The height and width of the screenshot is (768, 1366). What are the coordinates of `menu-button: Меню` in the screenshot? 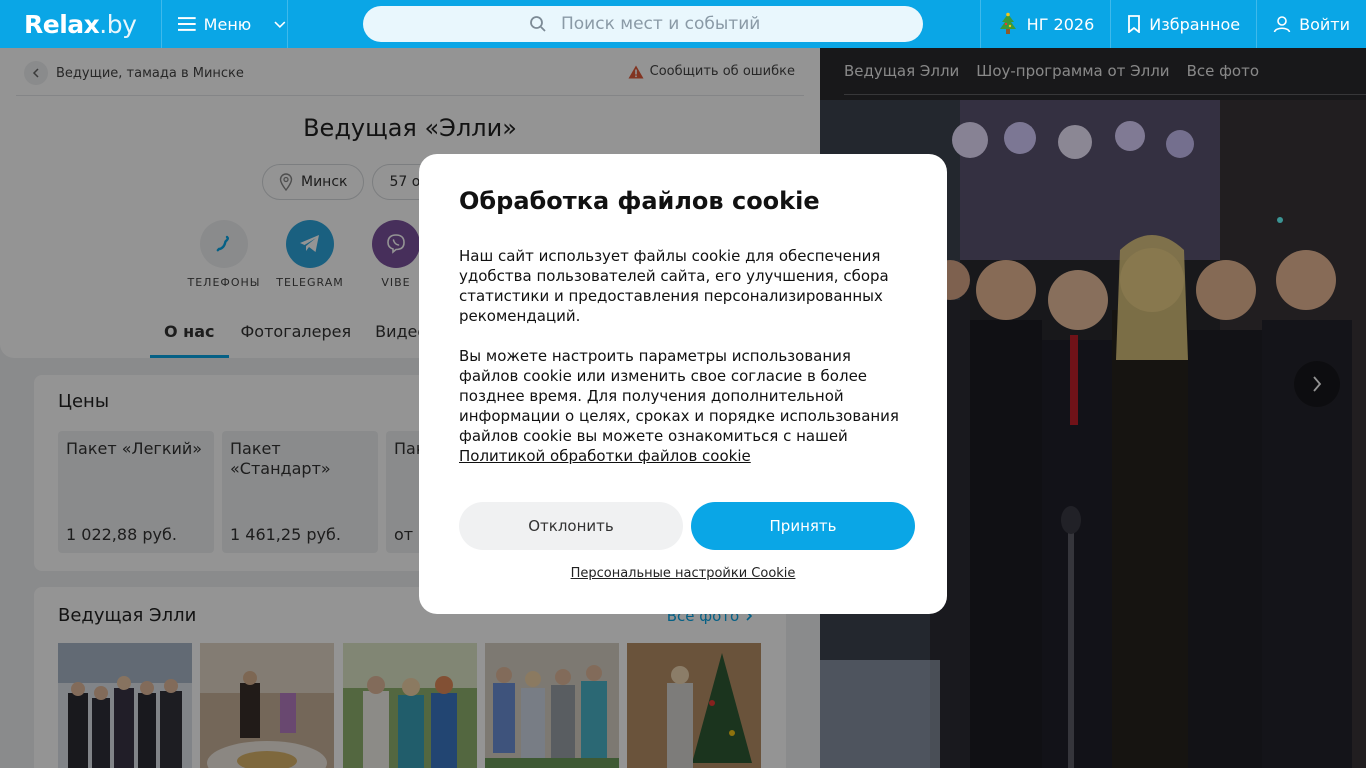 It's located at (225, 24).